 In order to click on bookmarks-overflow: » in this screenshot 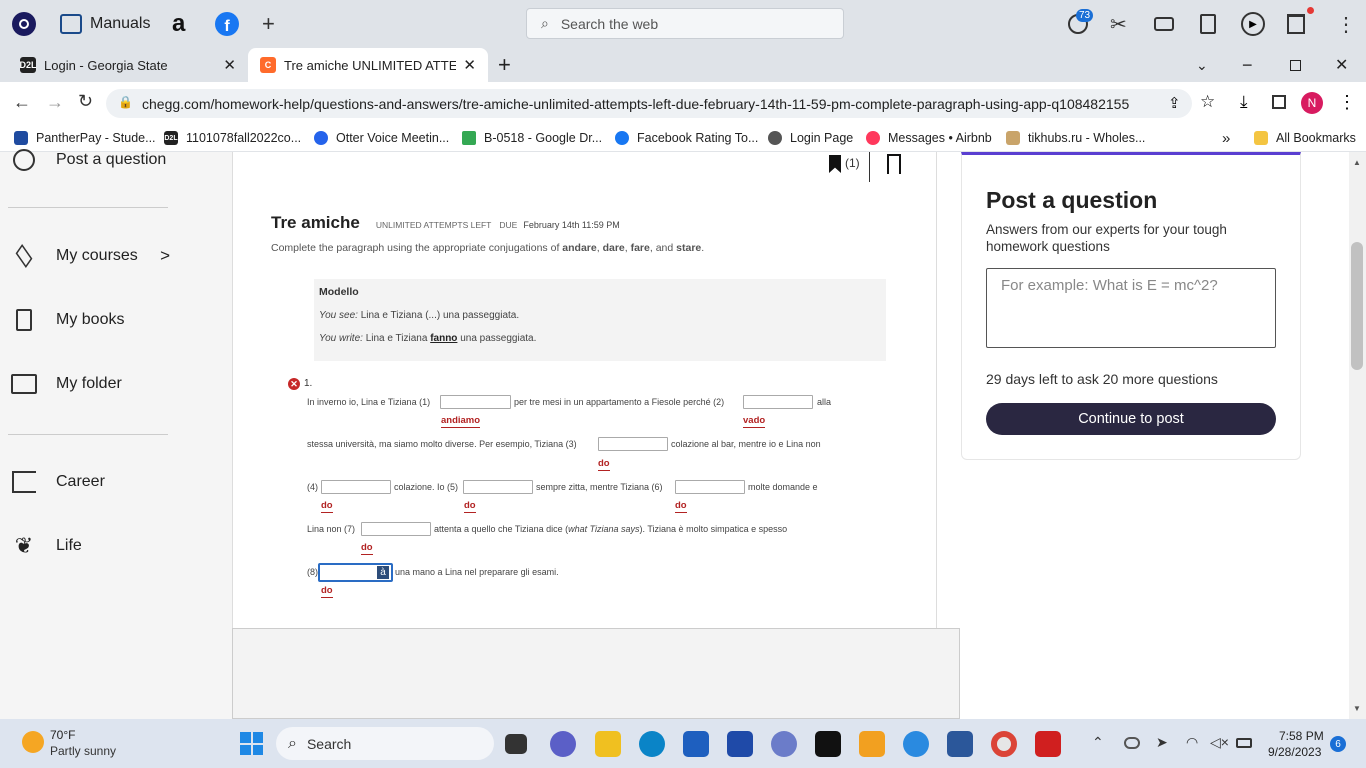, I will do `click(1226, 138)`.